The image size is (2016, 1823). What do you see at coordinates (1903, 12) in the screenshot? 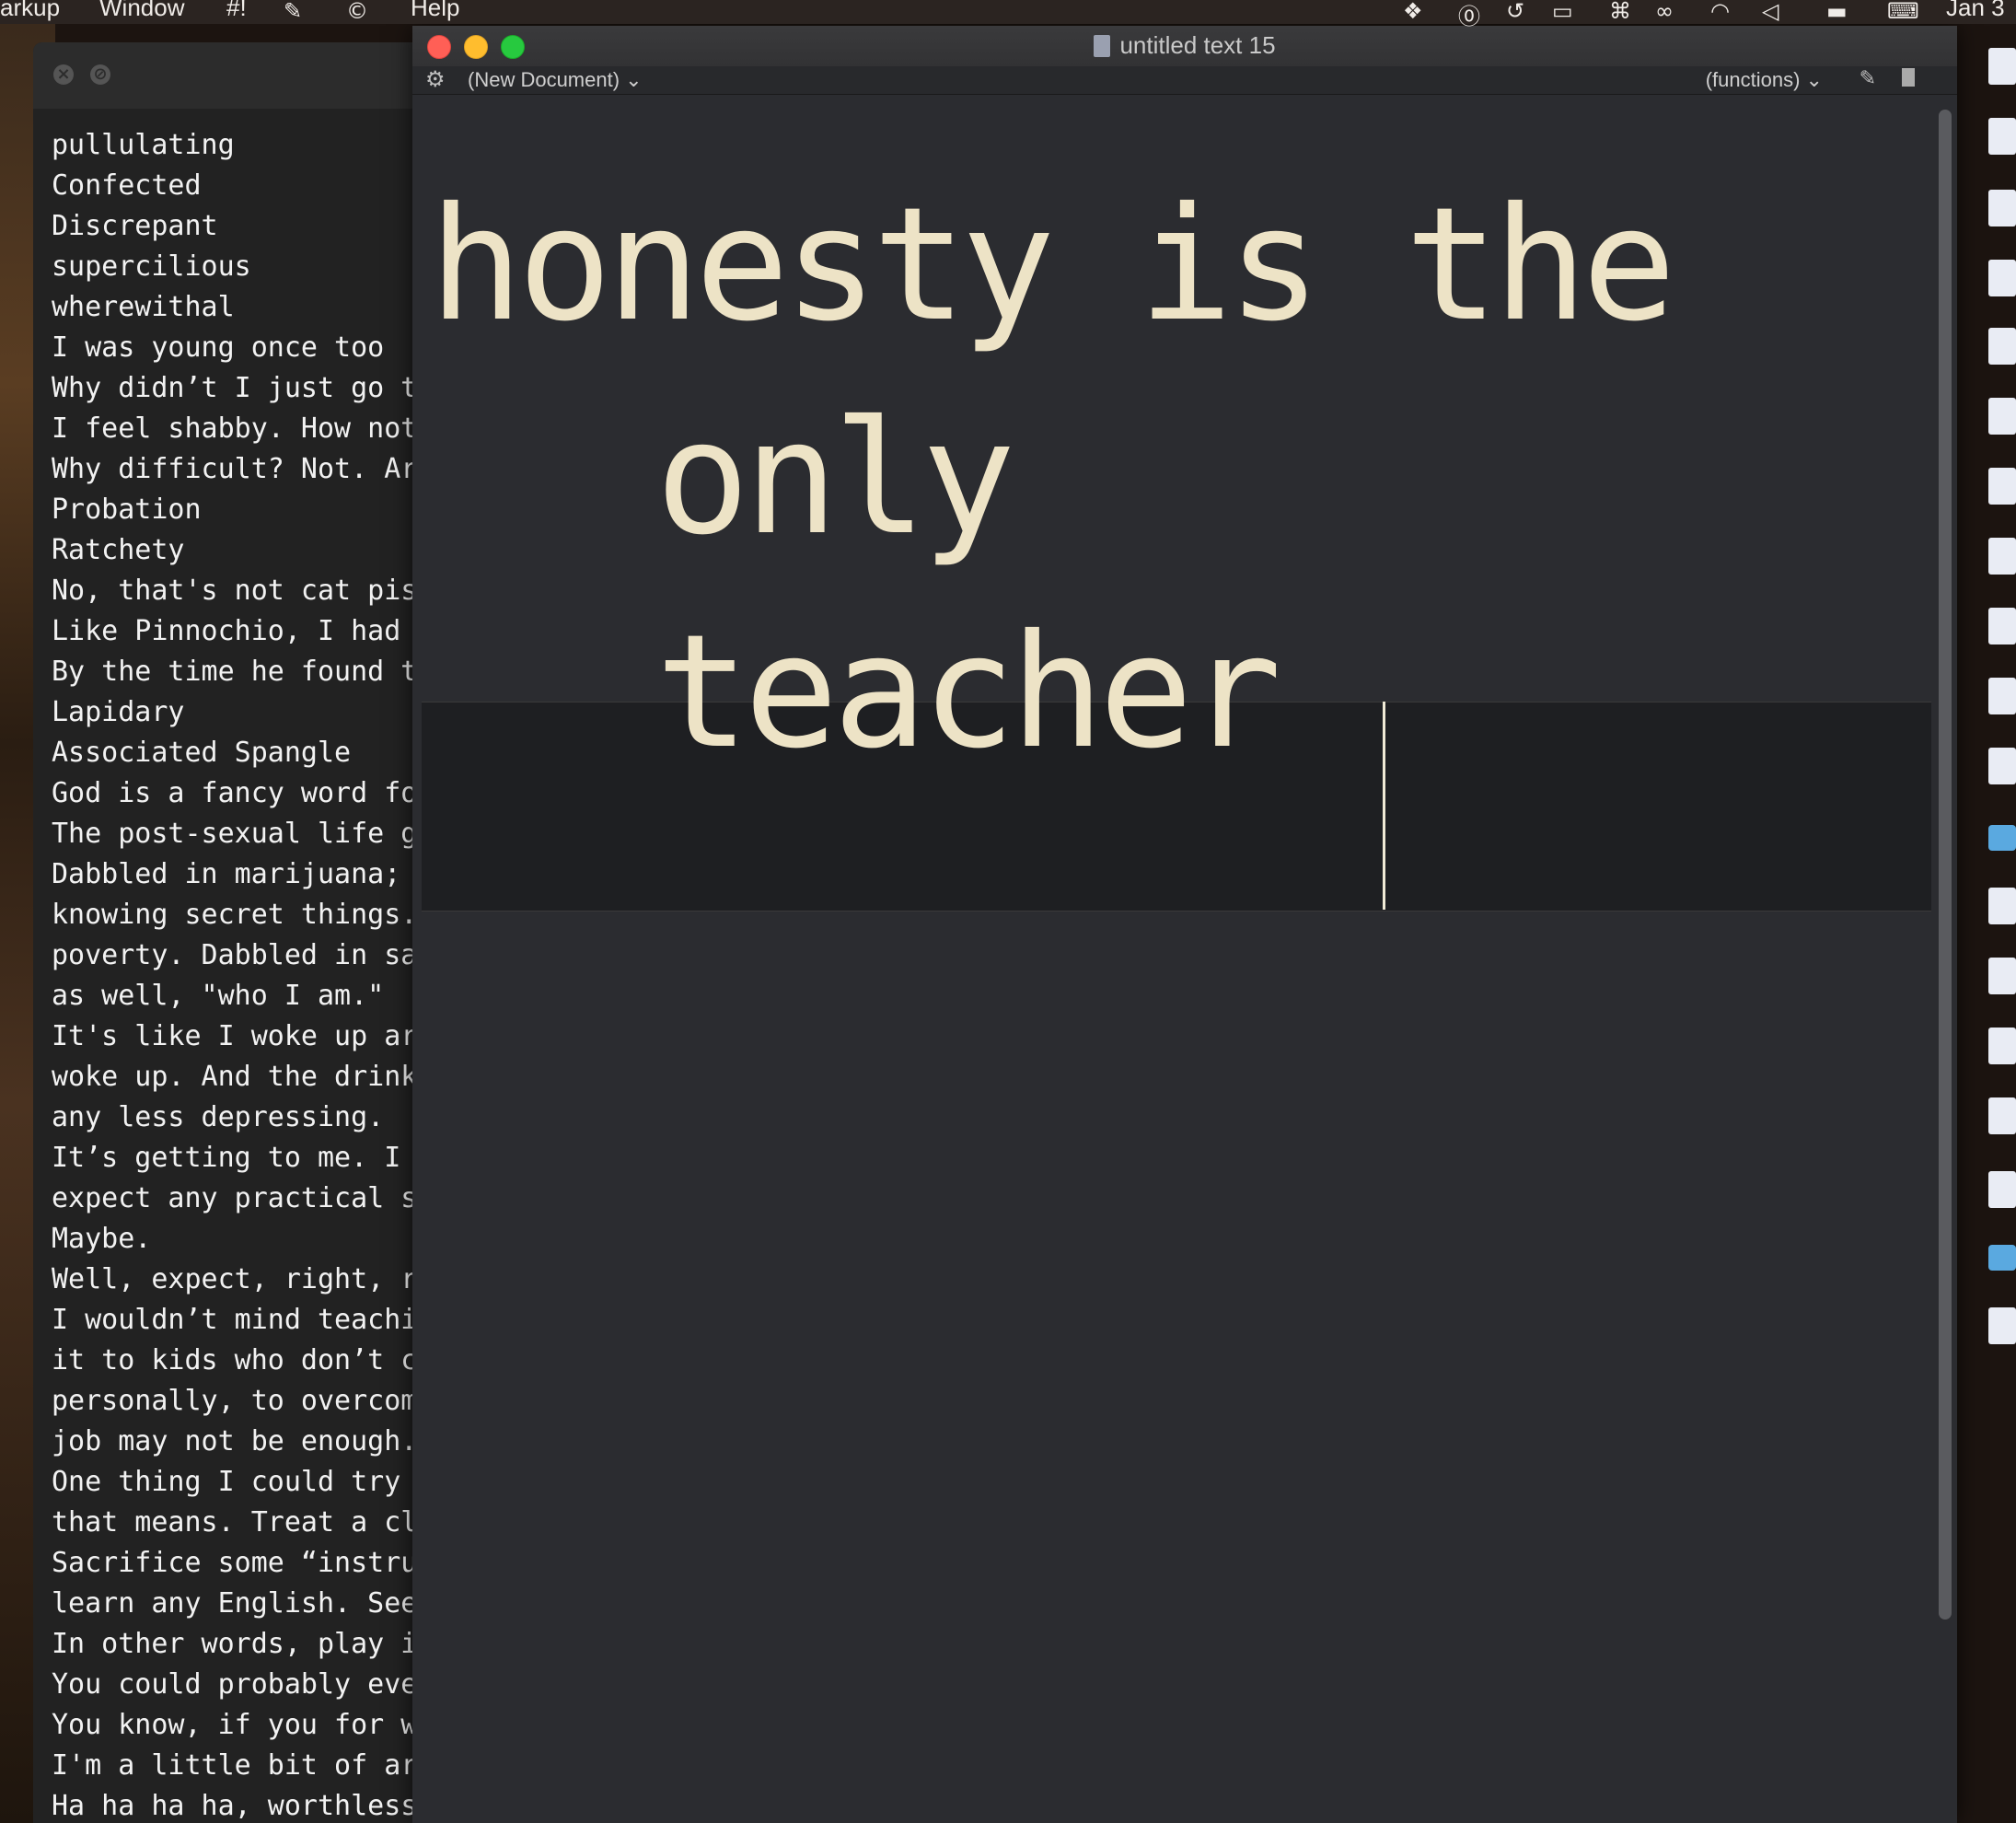
I see `keyboard-icon: ⌨` at bounding box center [1903, 12].